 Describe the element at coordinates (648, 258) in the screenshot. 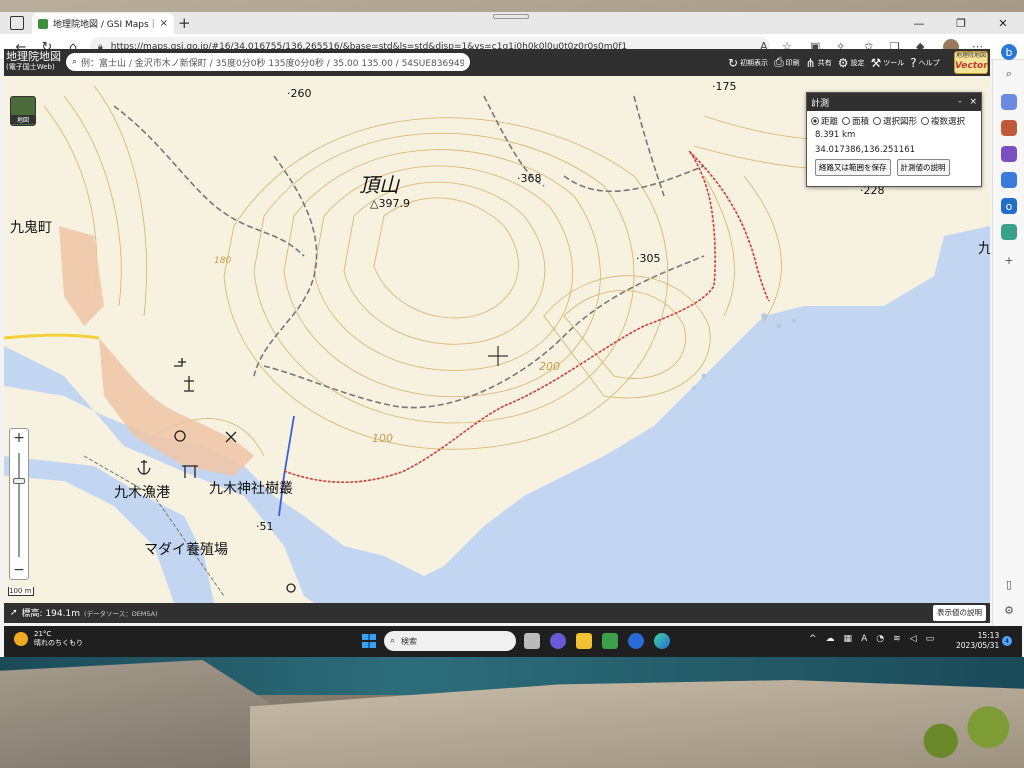

I see `spot-height-305: ·305` at that location.